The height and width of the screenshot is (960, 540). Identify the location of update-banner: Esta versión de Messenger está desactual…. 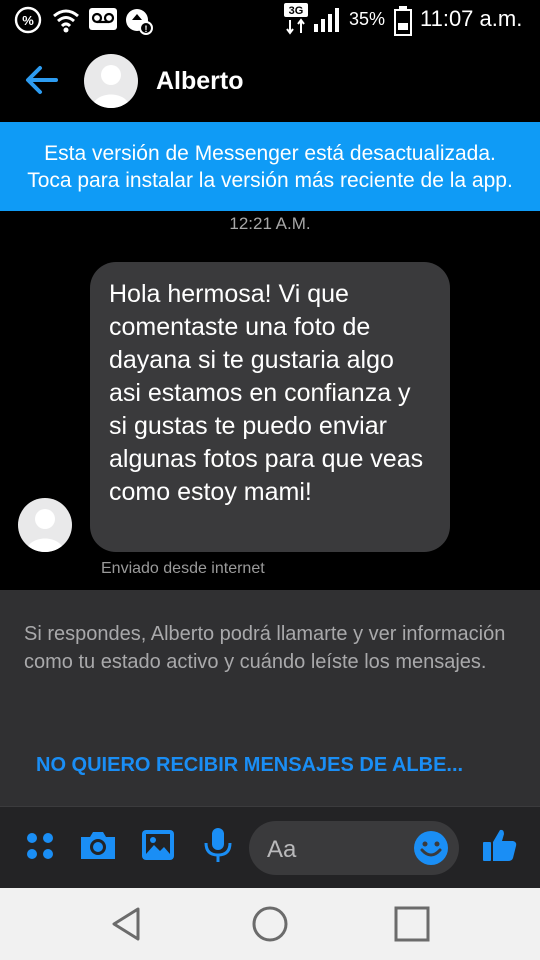
(270, 166).